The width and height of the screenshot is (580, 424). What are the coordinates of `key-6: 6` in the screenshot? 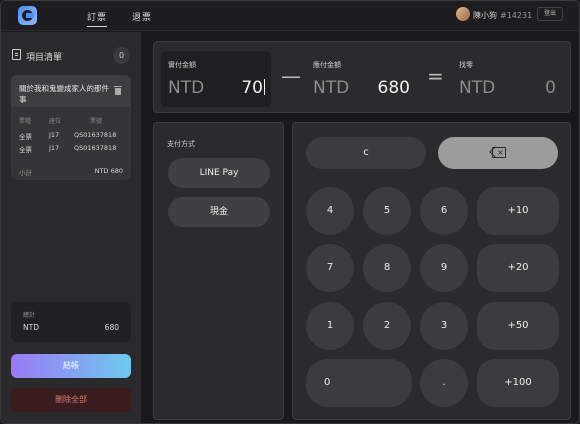 It's located at (444, 211).